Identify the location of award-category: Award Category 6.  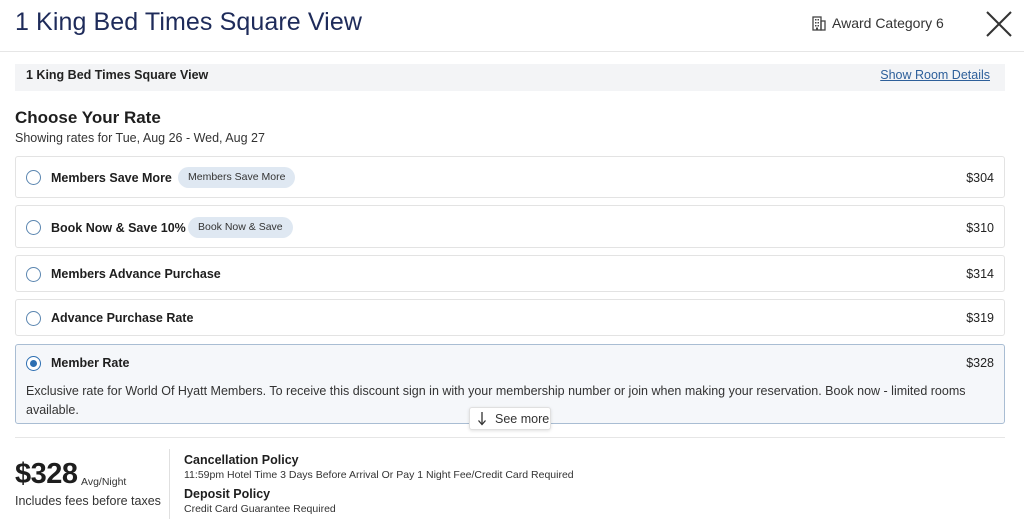
(878, 23).